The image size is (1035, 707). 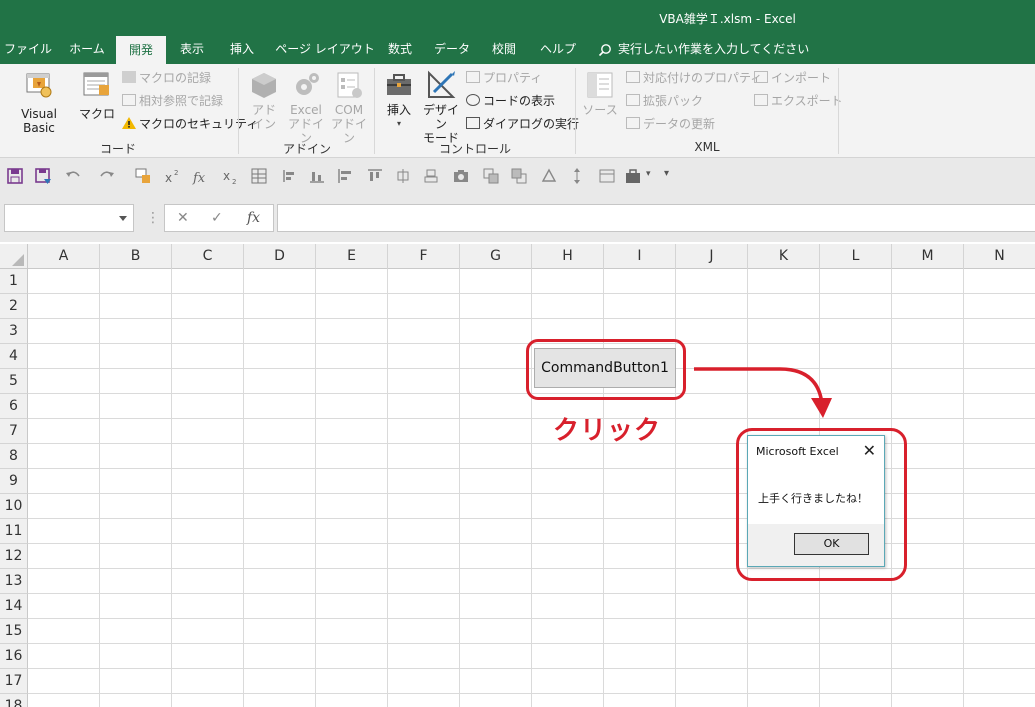 I want to click on enter-icon: ✓, so click(x=217, y=218).